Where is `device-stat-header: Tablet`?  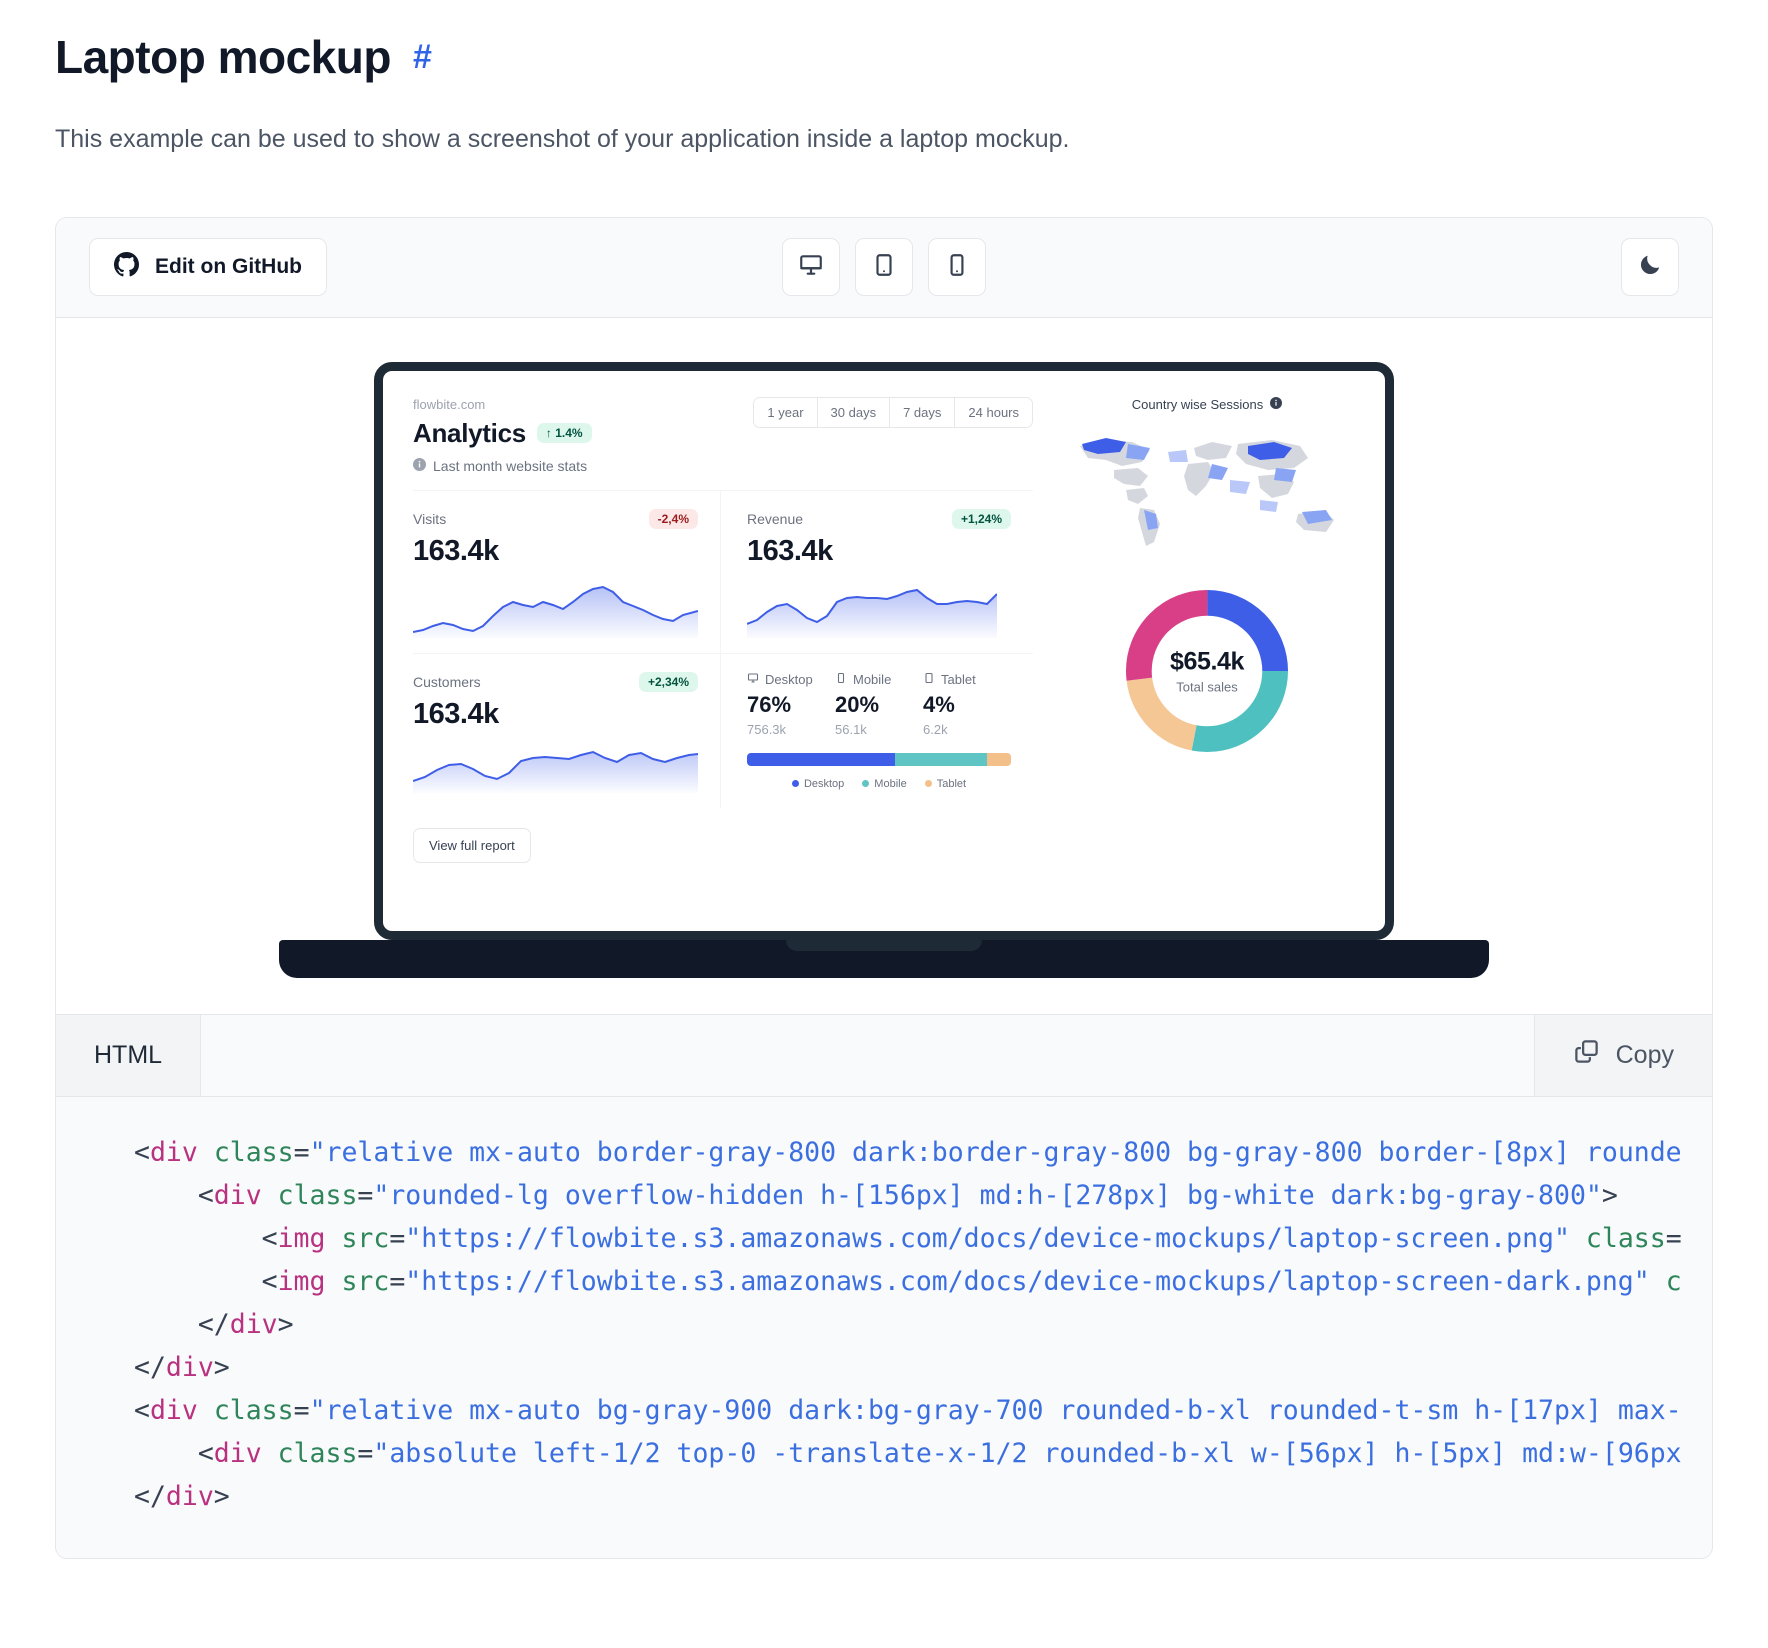
device-stat-header: Tablet is located at coordinates (967, 679).